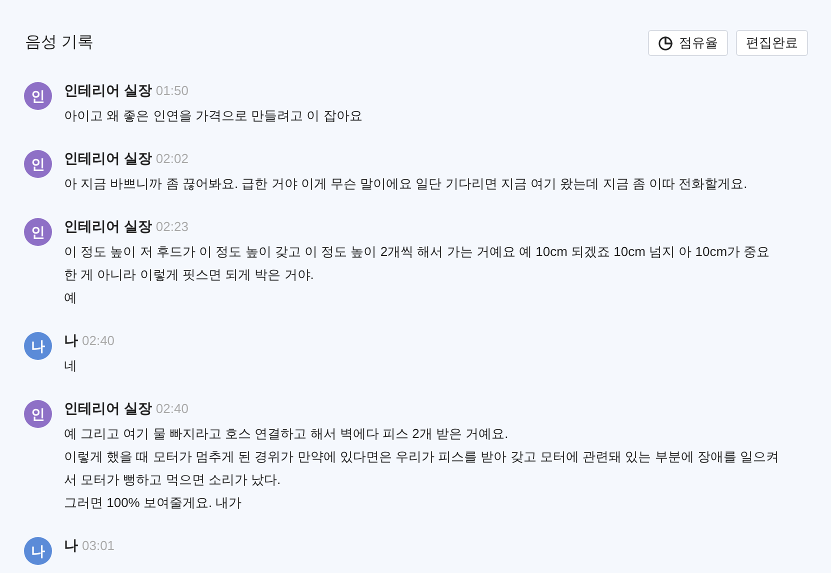 The image size is (831, 573). Describe the element at coordinates (688, 43) in the screenshot. I see `share-button: 점유율` at that location.